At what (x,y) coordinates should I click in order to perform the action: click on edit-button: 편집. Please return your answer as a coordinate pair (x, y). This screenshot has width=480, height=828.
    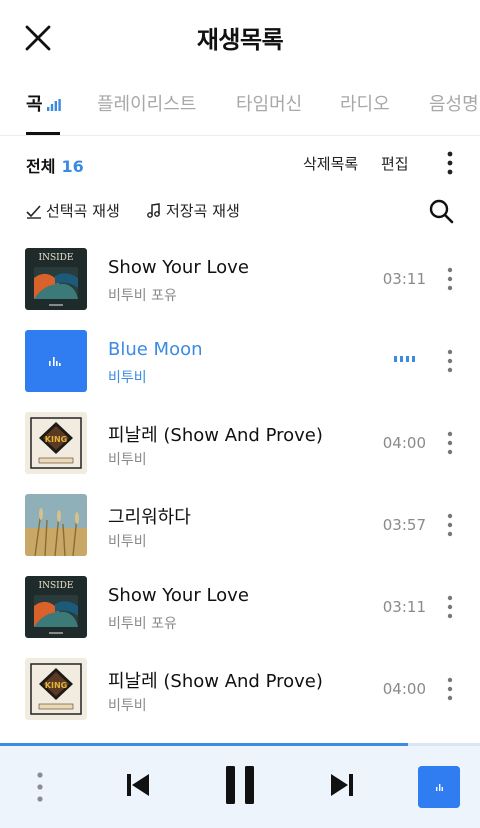
    Looking at the image, I should click on (395, 163).